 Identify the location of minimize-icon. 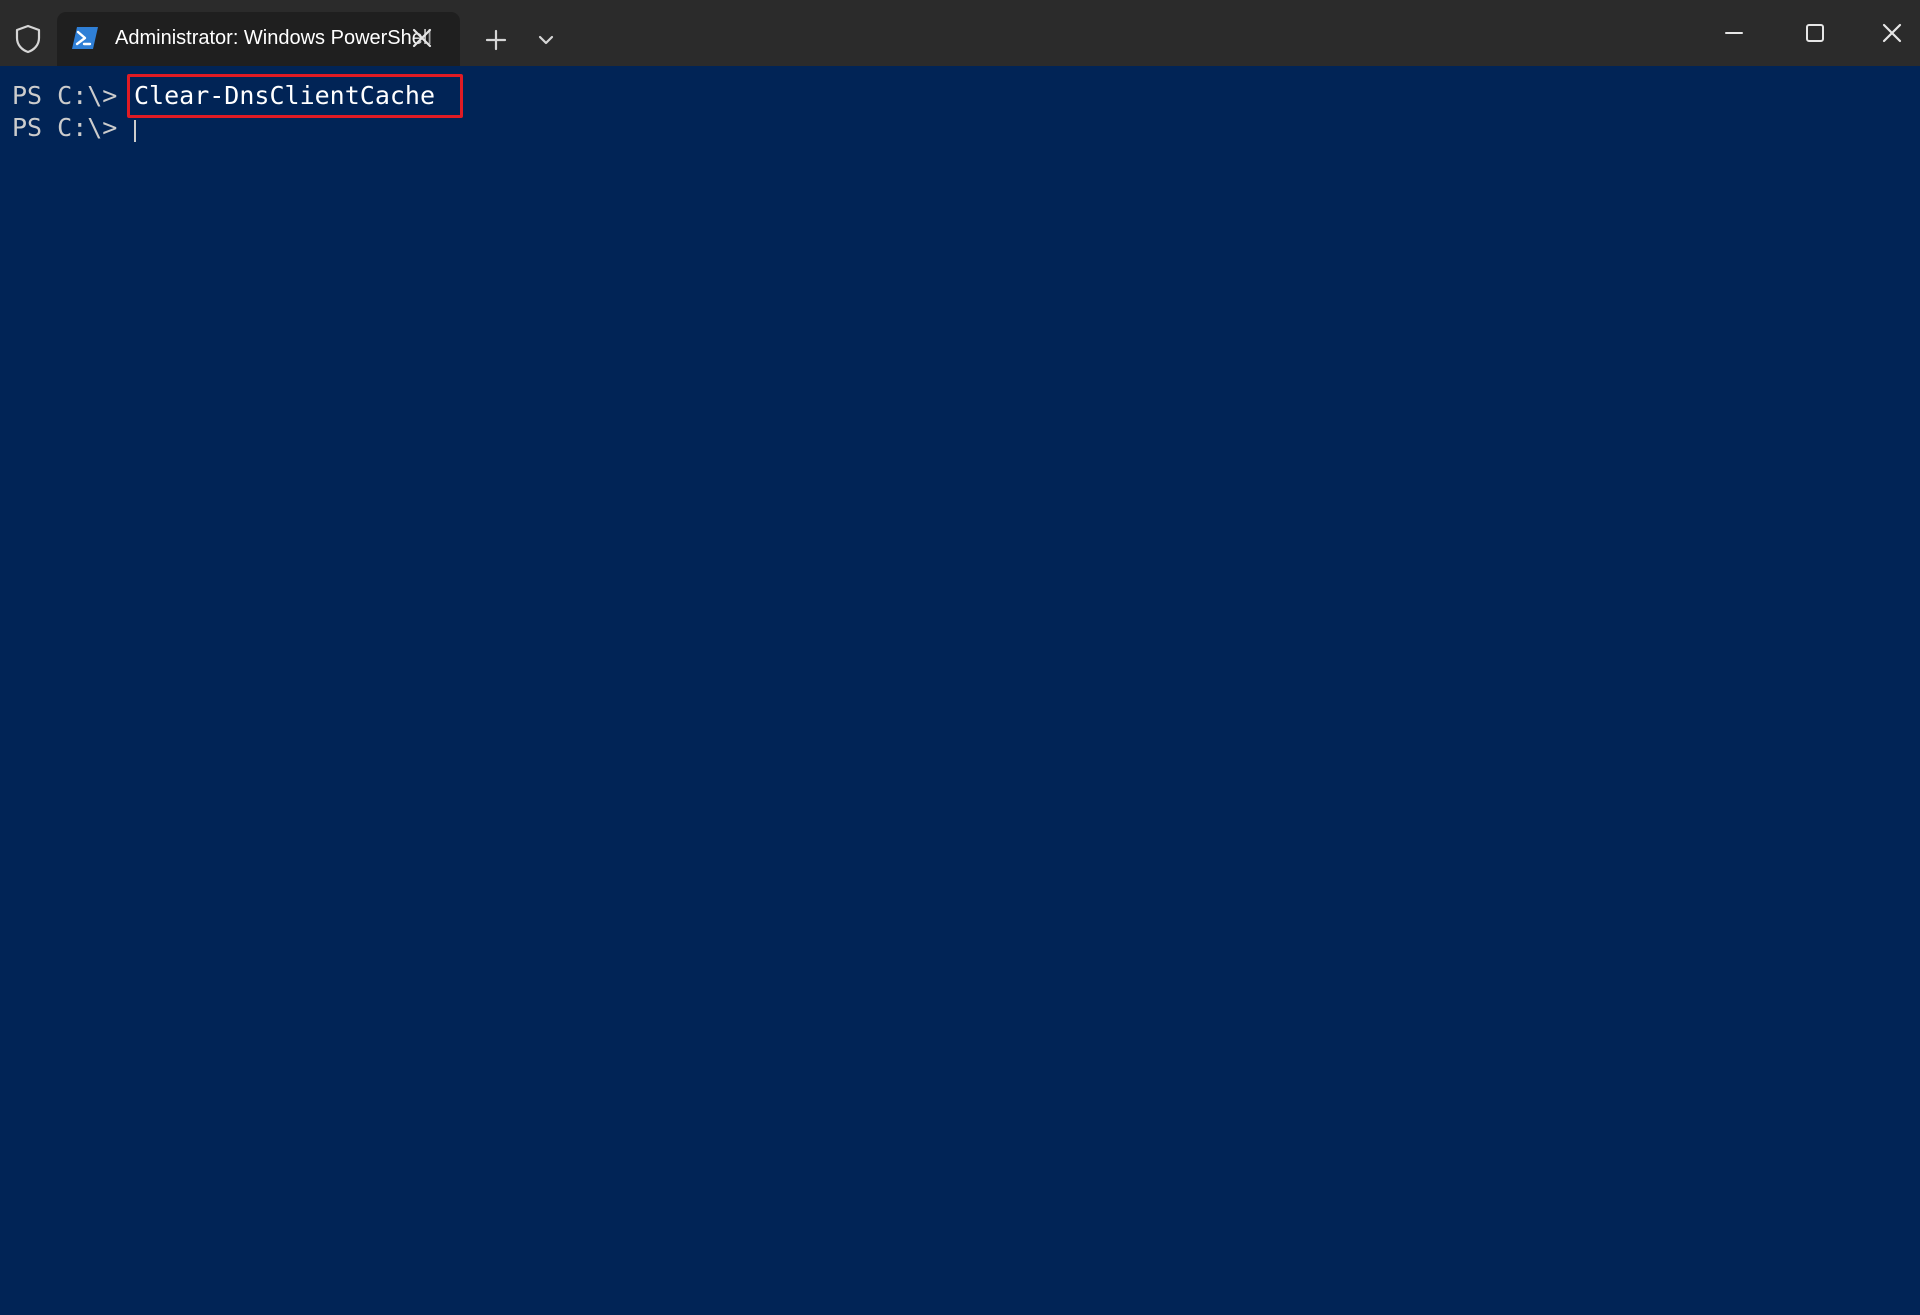
(1734, 33).